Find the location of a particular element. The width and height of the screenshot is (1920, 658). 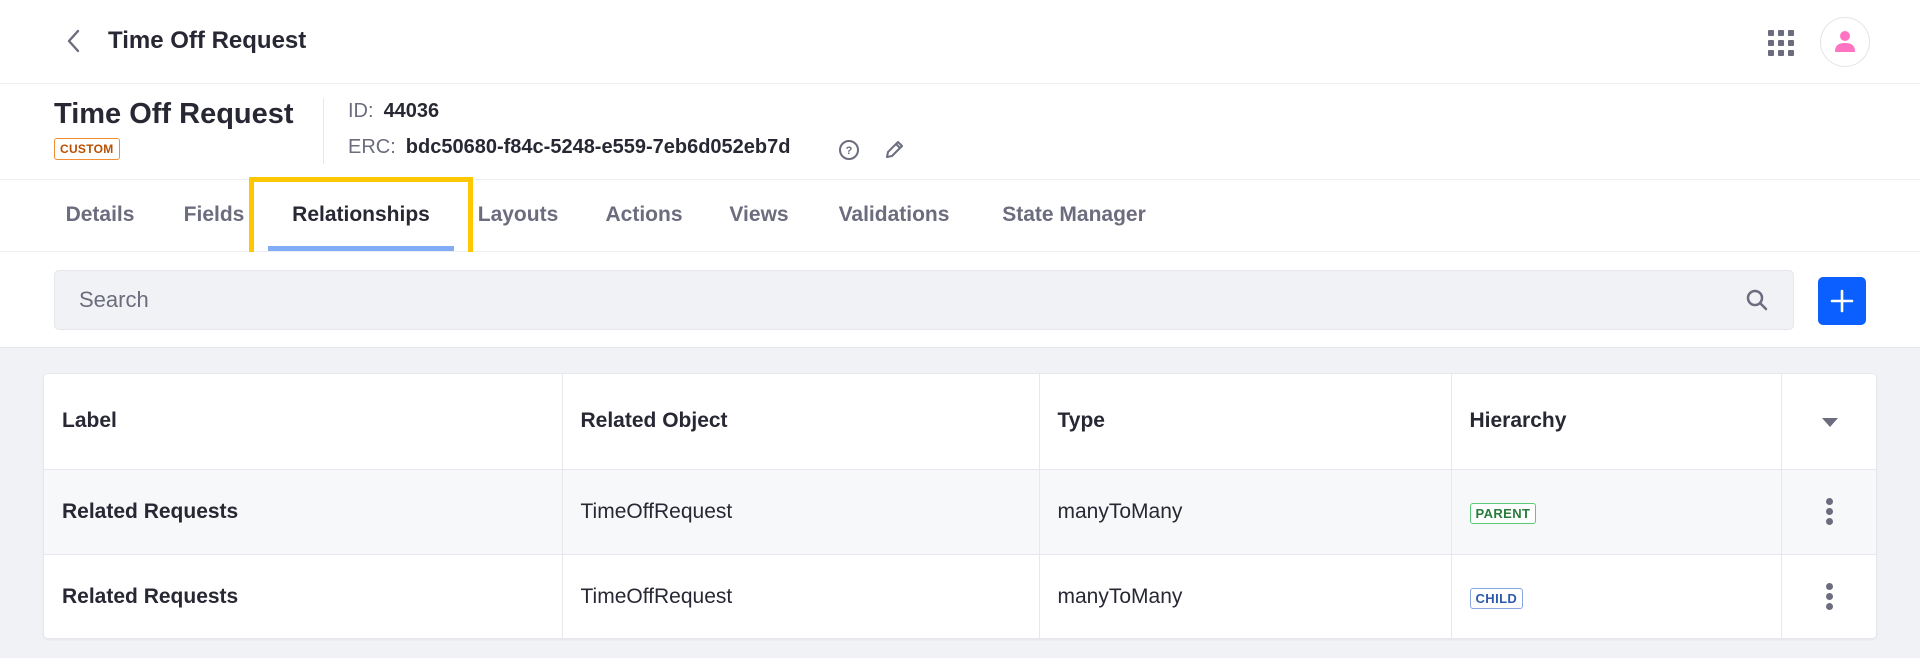

user-avatar is located at coordinates (1845, 42).